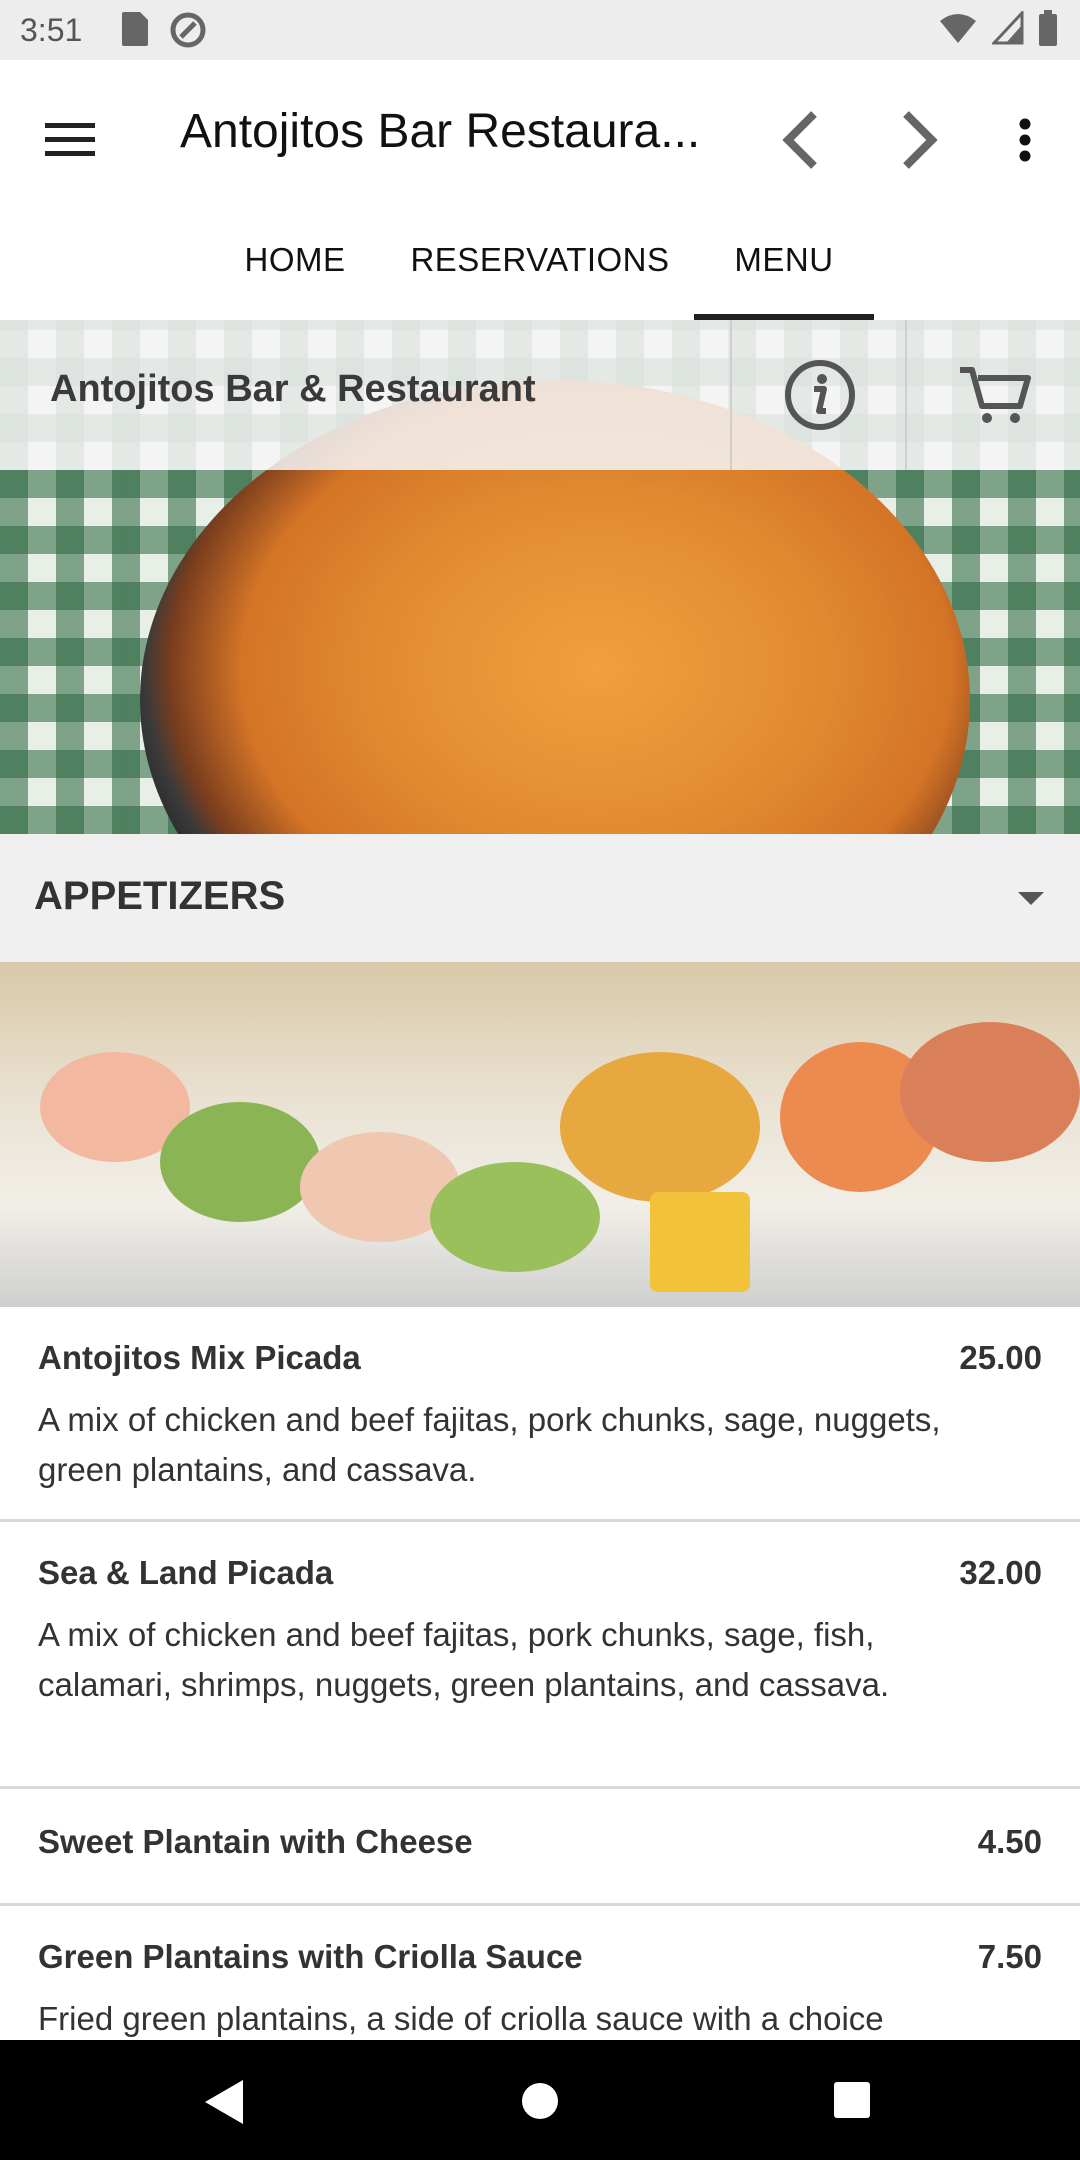 This screenshot has width=1080, height=2160. What do you see at coordinates (163, 32) in the screenshot?
I see `status-left-icons` at bounding box center [163, 32].